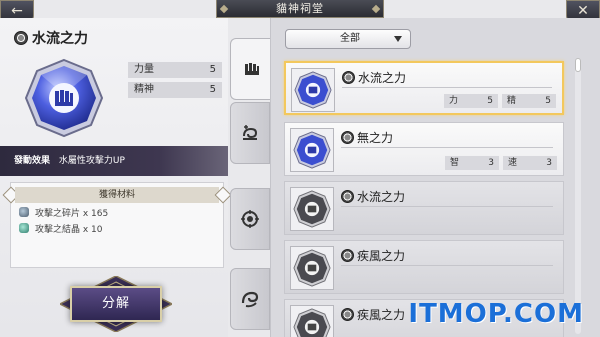  I want to click on stat-label: 速, so click(513, 163).